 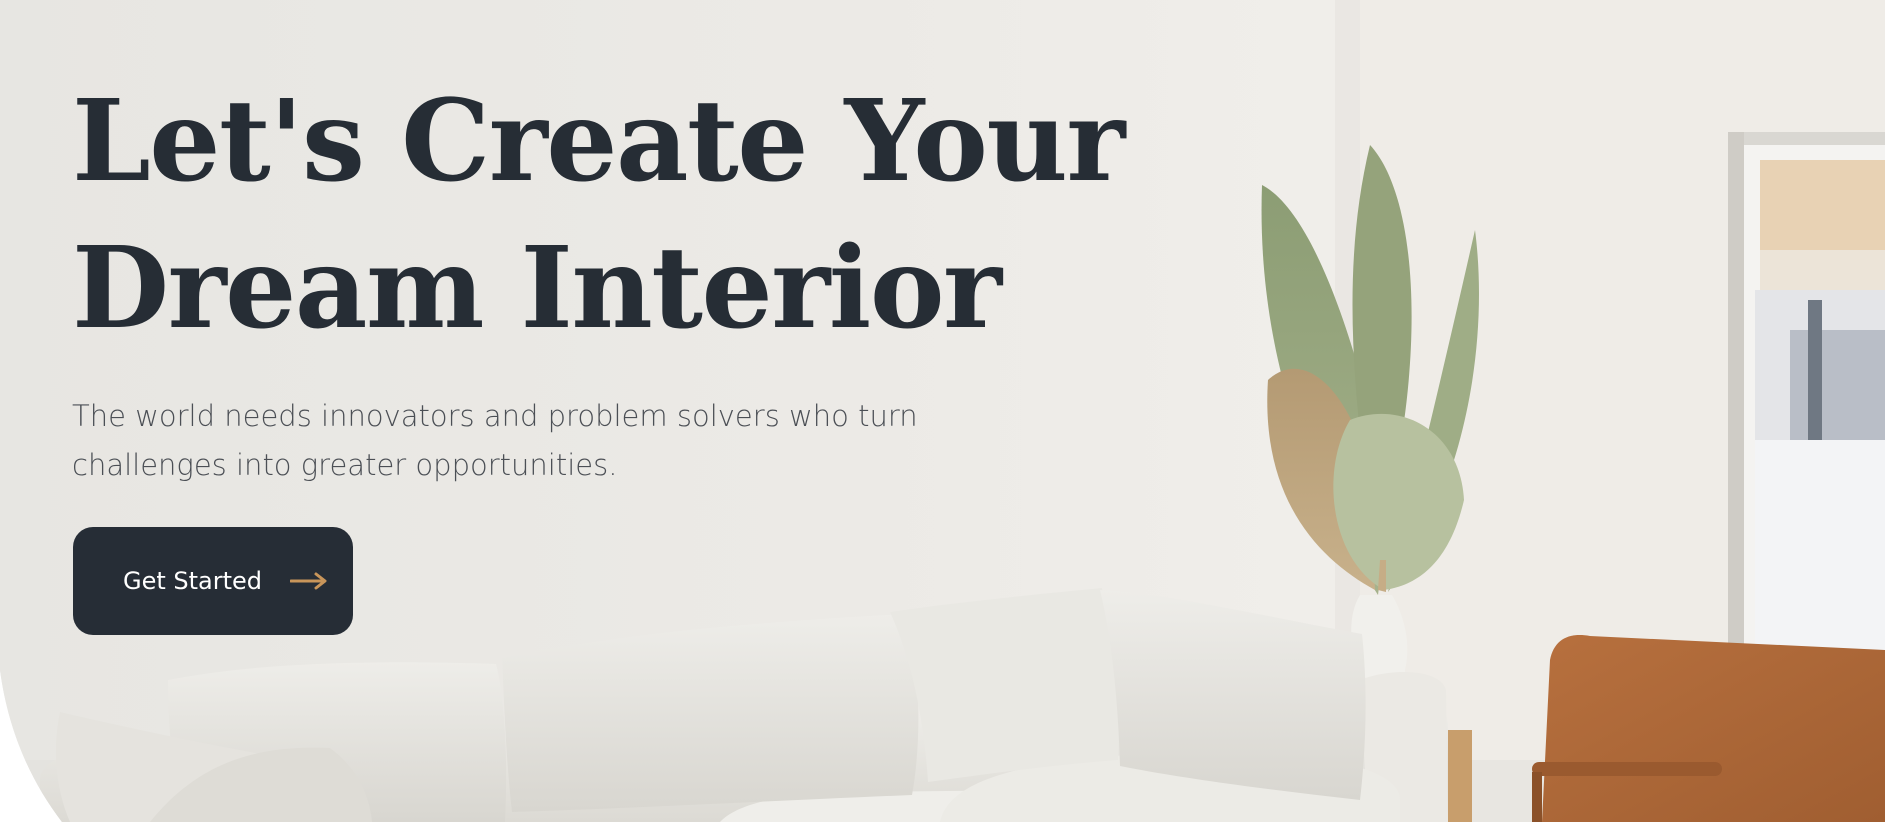 I want to click on hero-title-line-1: Let's Create Your, so click(x=598, y=141).